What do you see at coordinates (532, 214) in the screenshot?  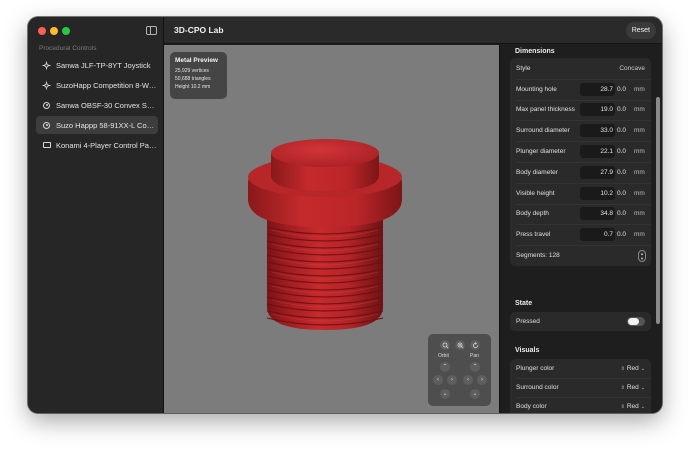 I see `dimension-label: Body depth` at bounding box center [532, 214].